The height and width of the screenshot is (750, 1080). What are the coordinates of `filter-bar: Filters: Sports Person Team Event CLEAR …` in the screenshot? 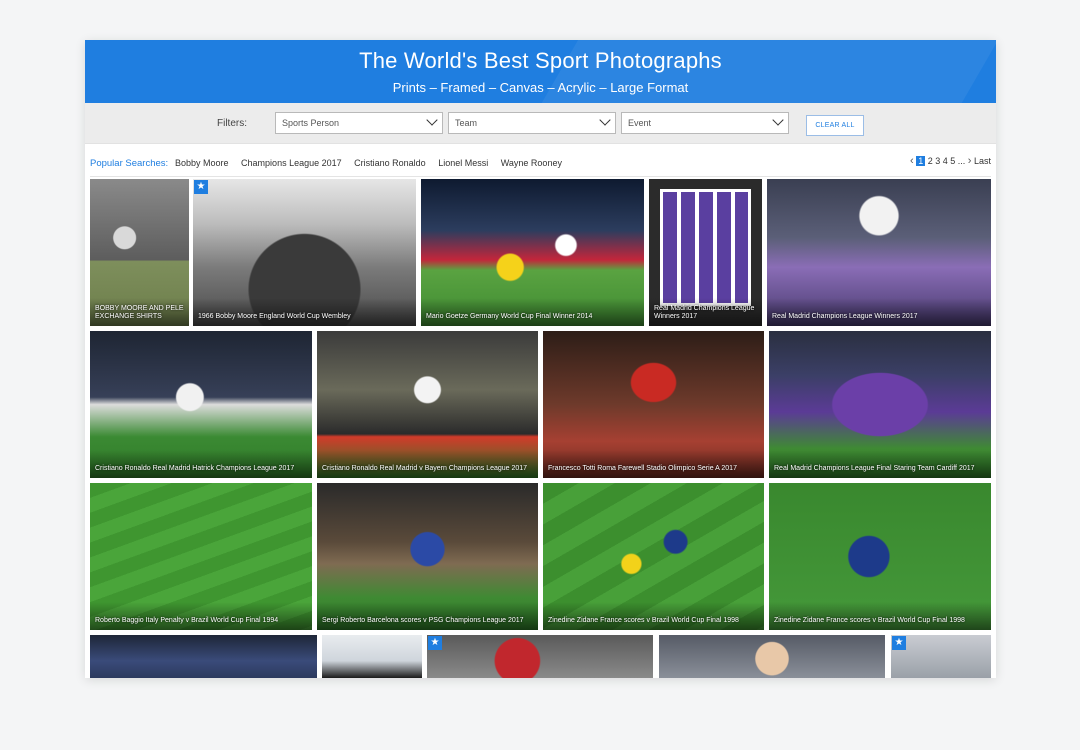 It's located at (540, 123).